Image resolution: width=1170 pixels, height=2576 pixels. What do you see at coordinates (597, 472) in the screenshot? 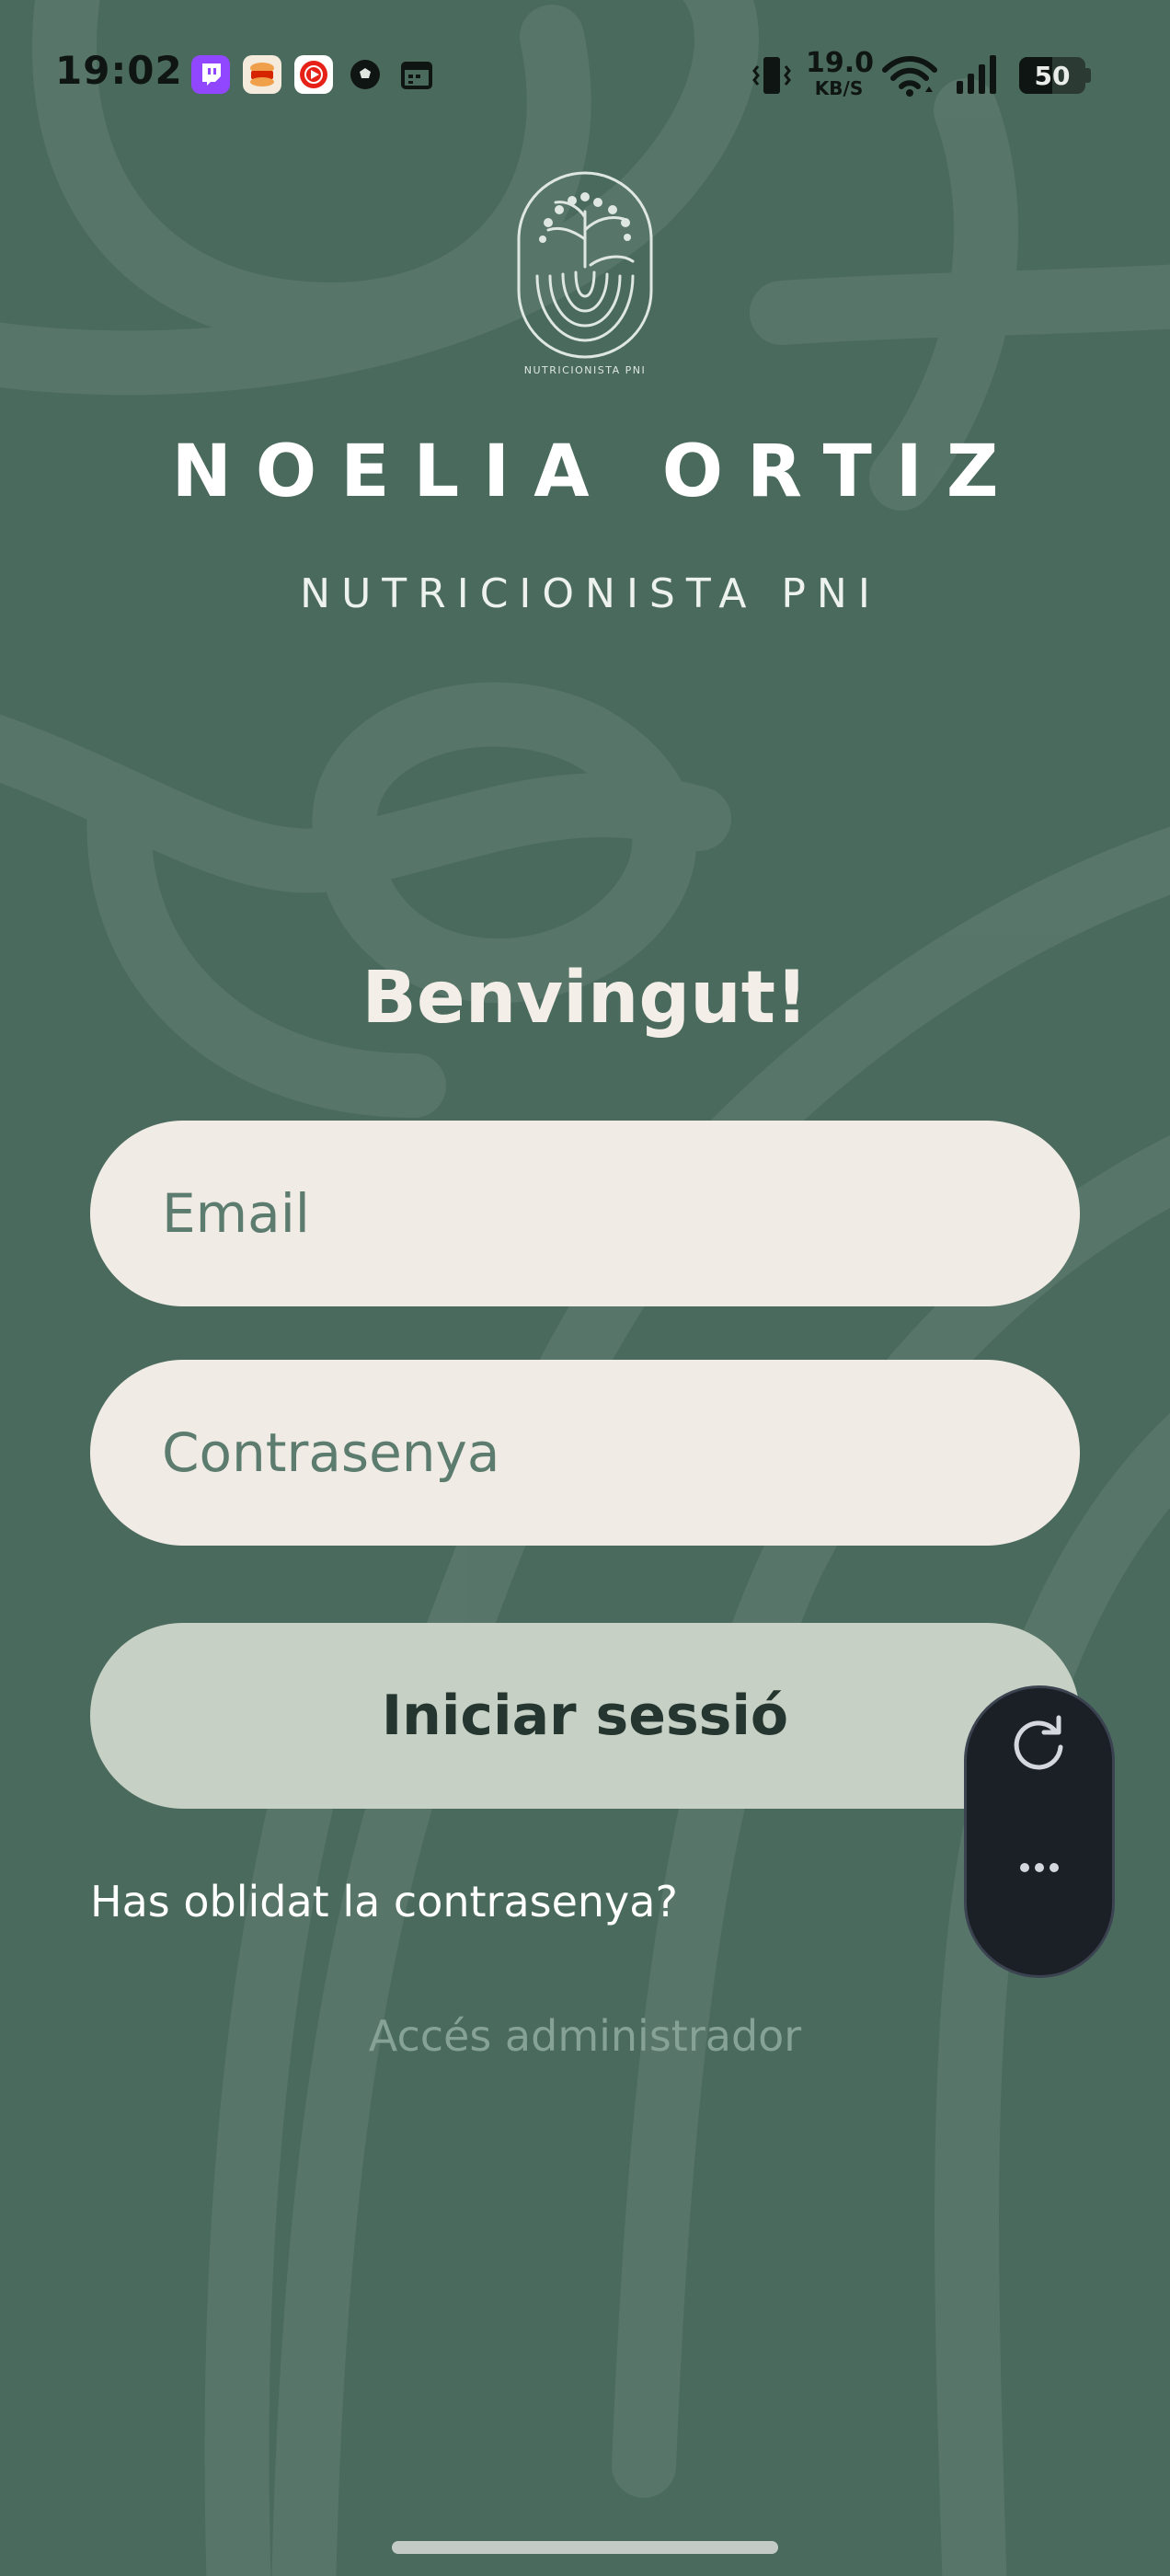
I see `brand-title: NOELIA ORTIZ` at bounding box center [597, 472].